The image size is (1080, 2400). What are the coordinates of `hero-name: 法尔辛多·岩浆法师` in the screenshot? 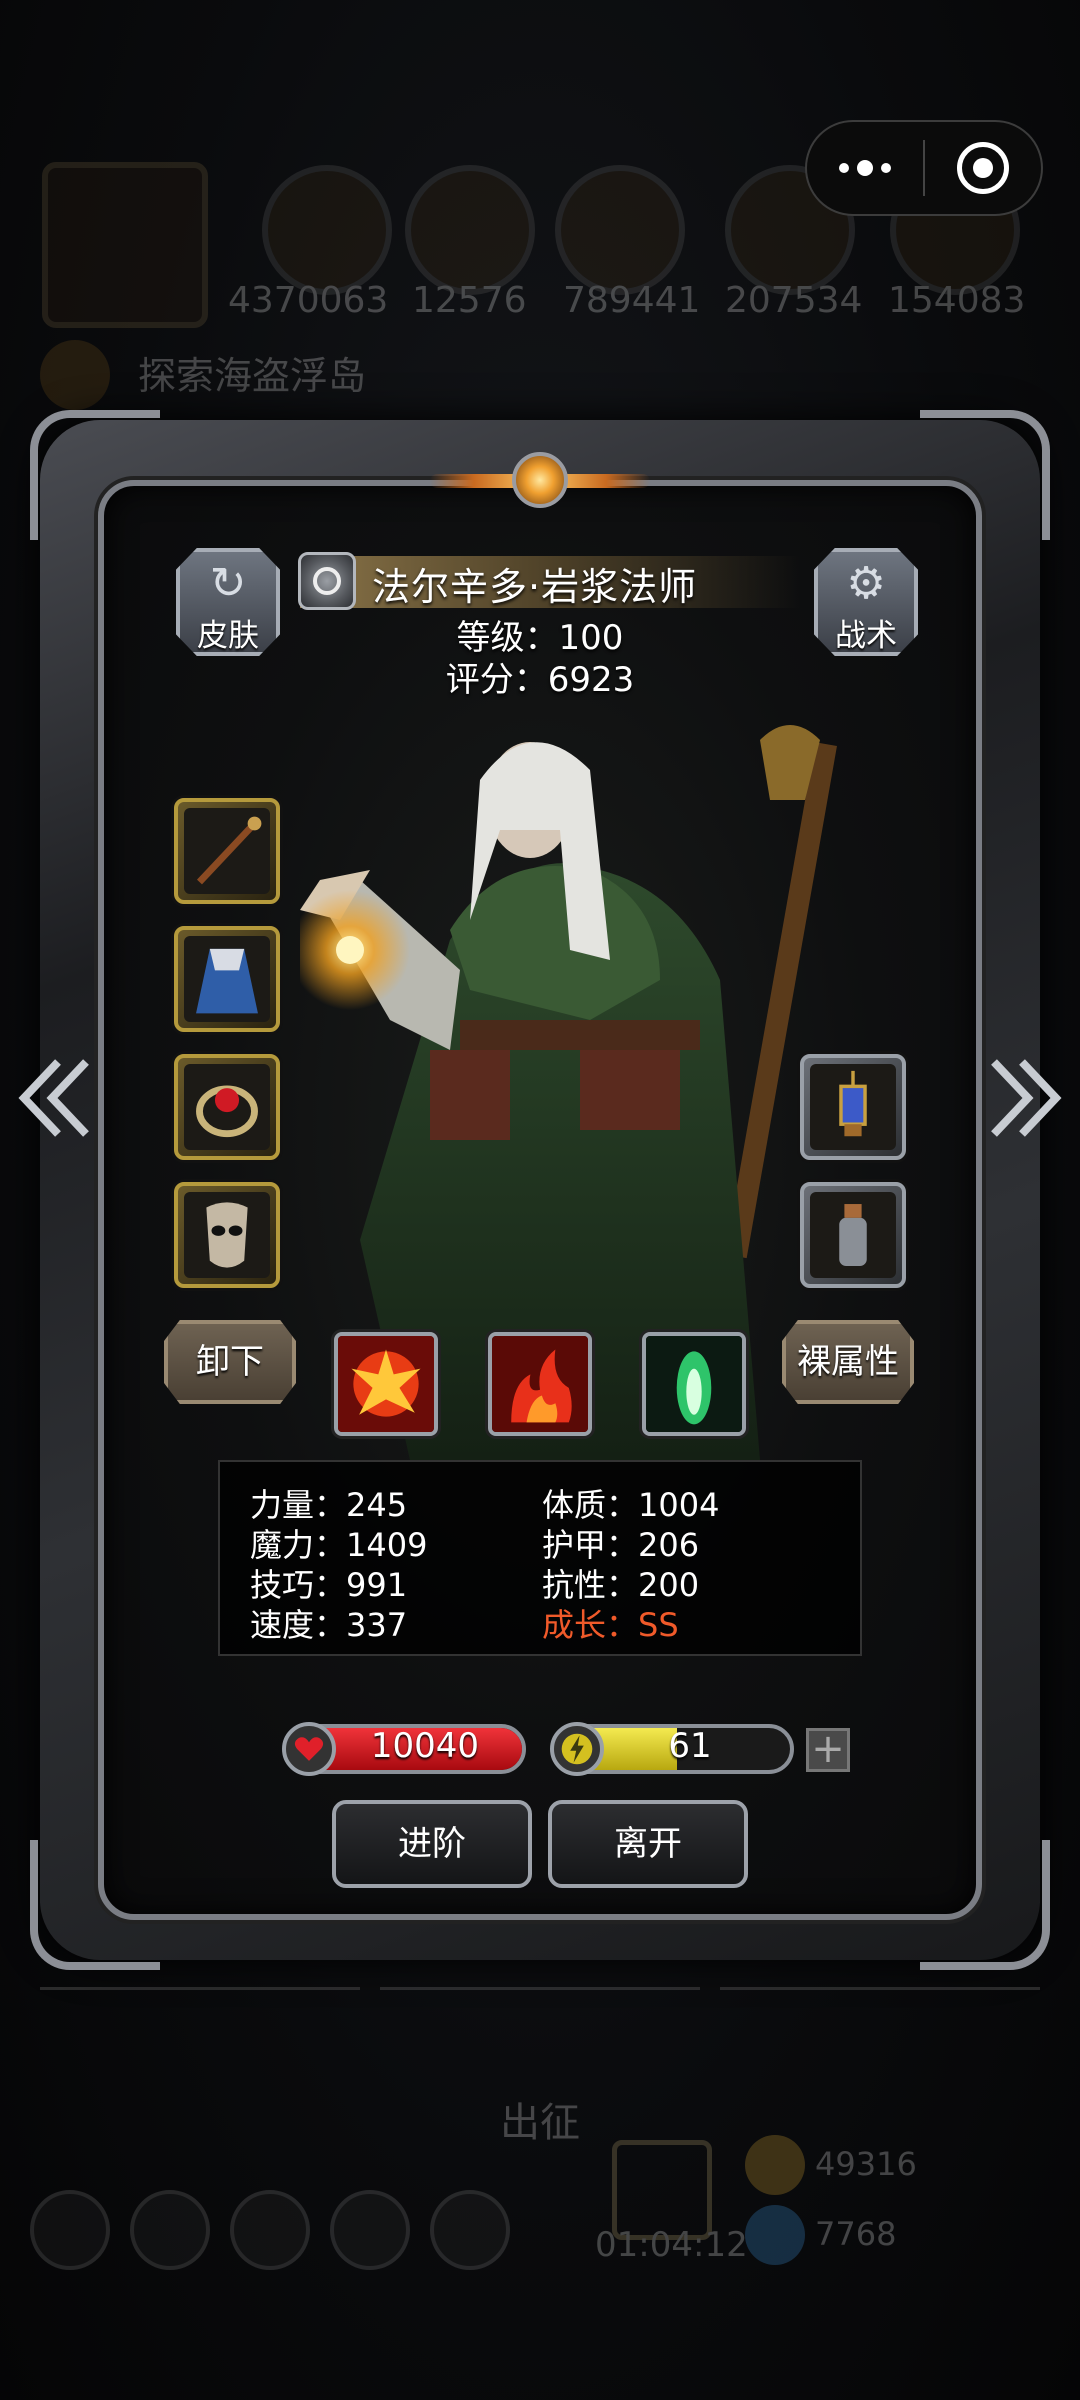 It's located at (535, 587).